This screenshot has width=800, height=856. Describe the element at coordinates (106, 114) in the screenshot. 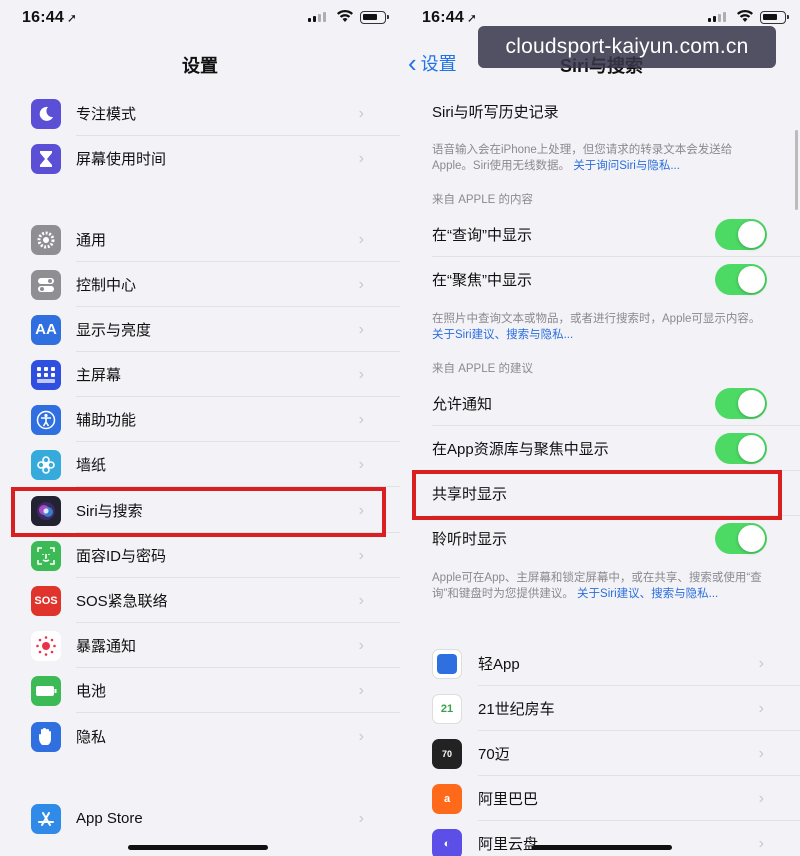

I see `settings-item-label: 专注模式` at that location.